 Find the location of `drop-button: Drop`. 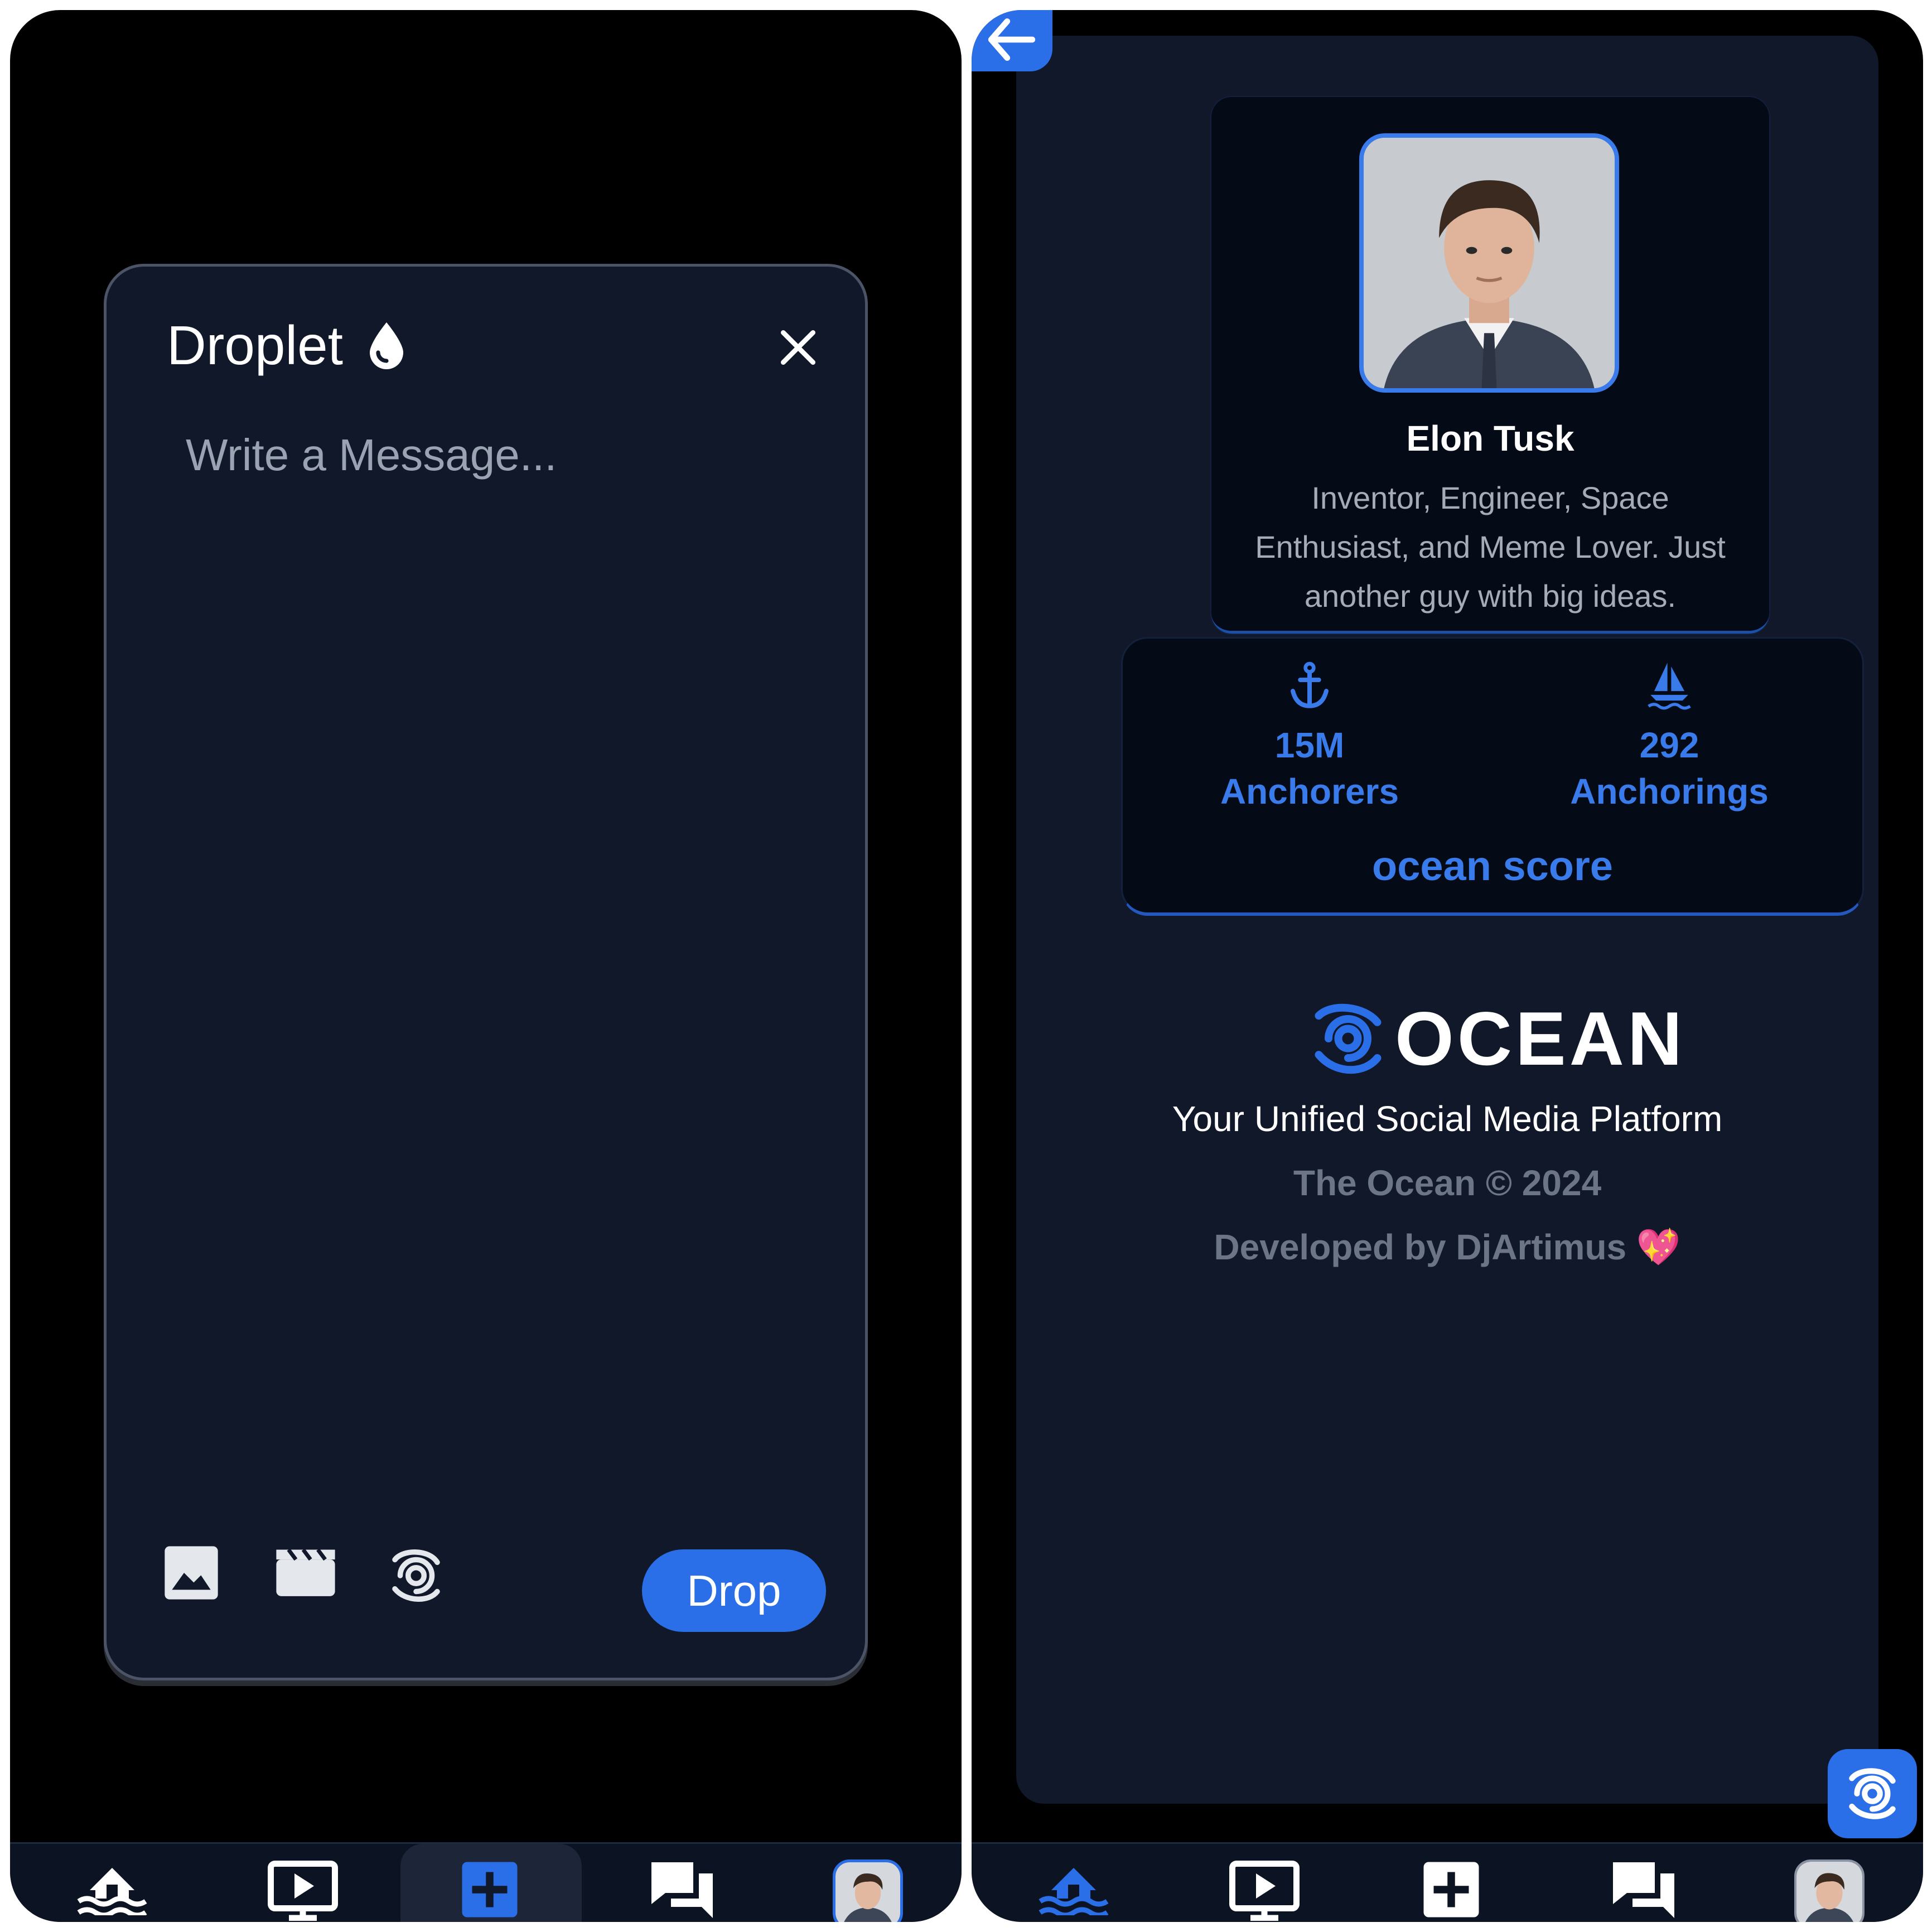

drop-button: Drop is located at coordinates (734, 1590).